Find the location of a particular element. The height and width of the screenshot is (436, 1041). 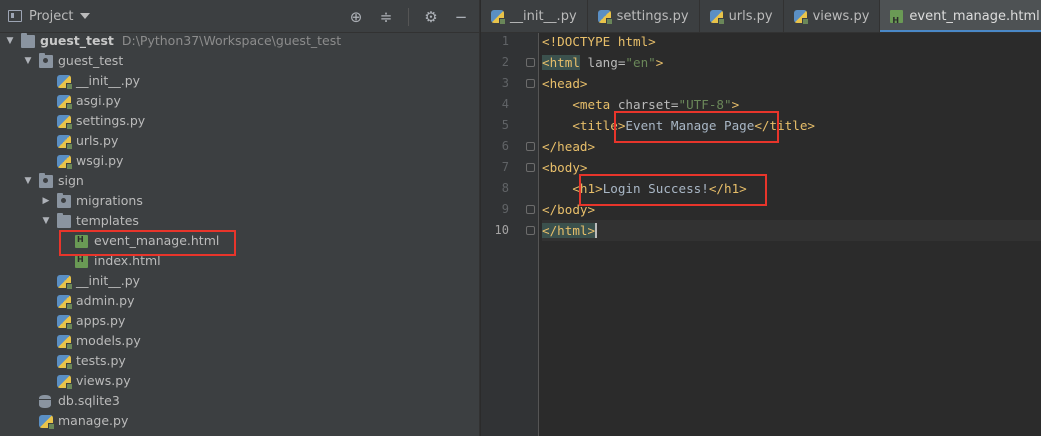

tree-item: apps.py is located at coordinates (239, 321).